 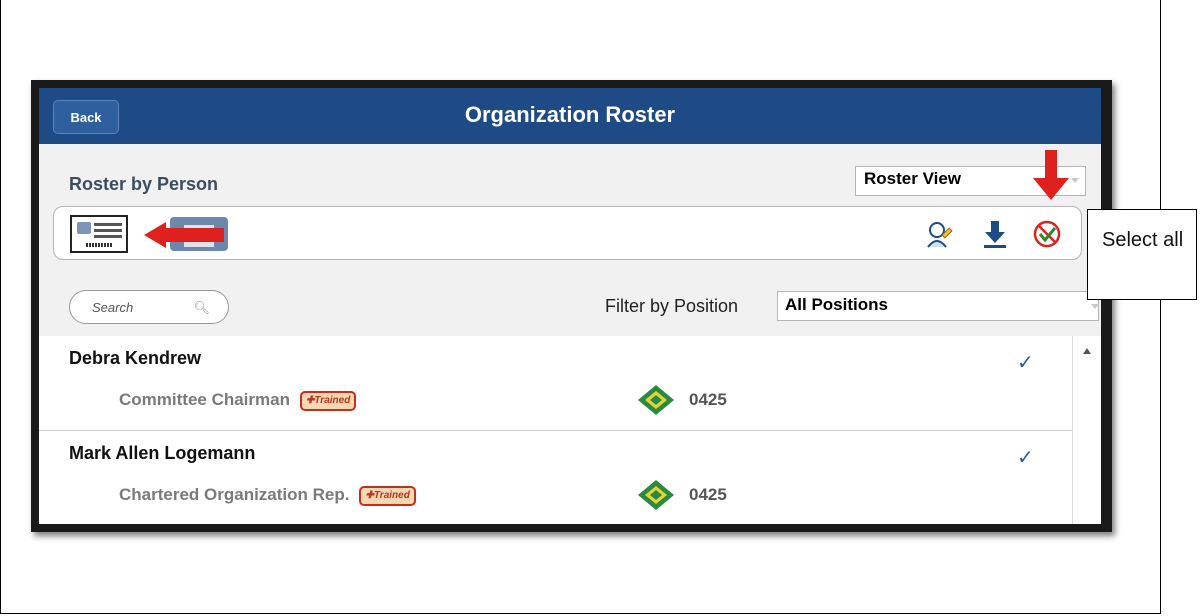 What do you see at coordinates (113, 307) in the screenshot?
I see `search-placeholder: Search` at bounding box center [113, 307].